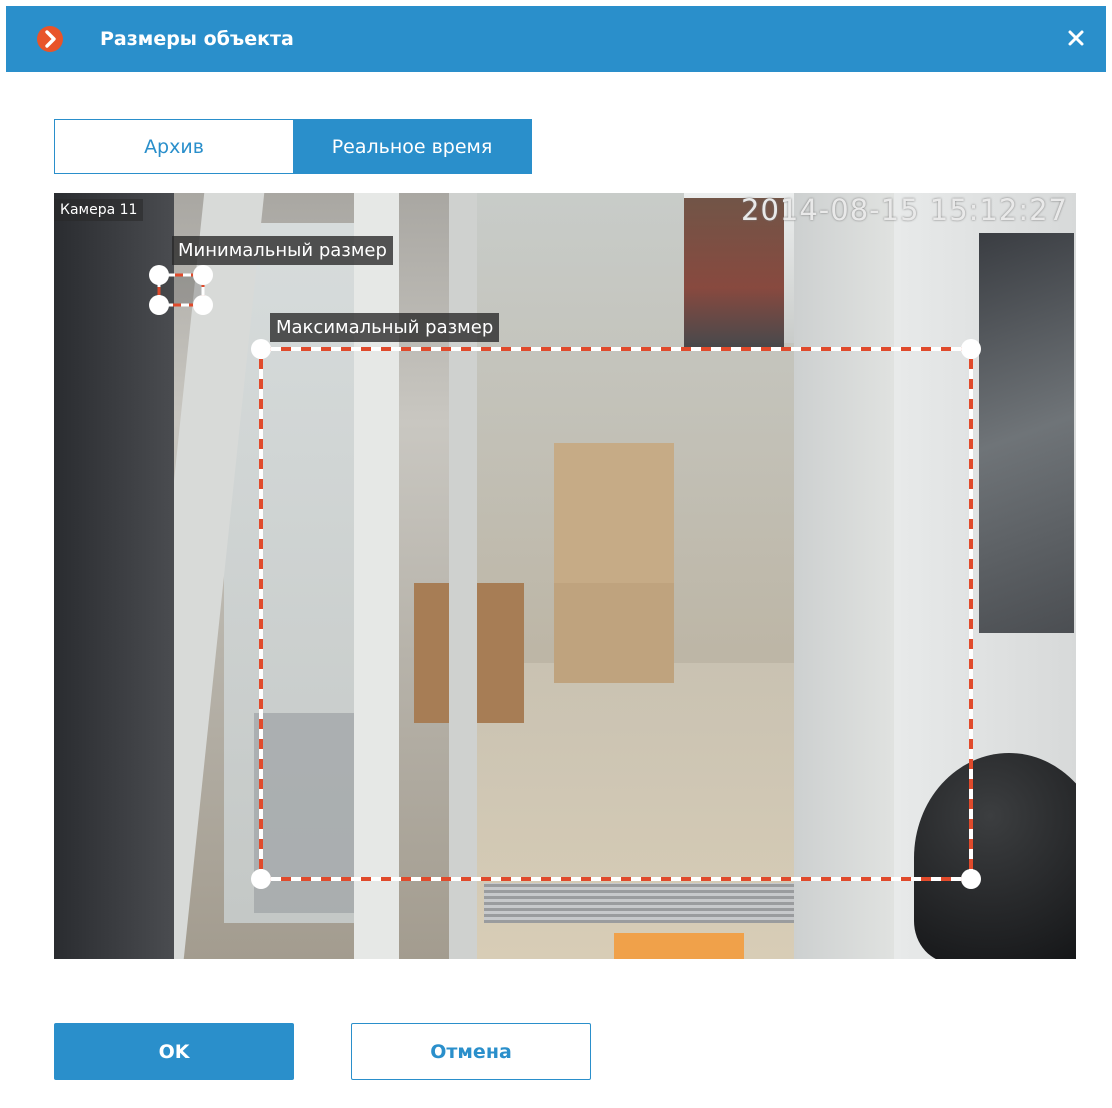  I want to click on dialog-title: Размеры объекта, so click(197, 39).